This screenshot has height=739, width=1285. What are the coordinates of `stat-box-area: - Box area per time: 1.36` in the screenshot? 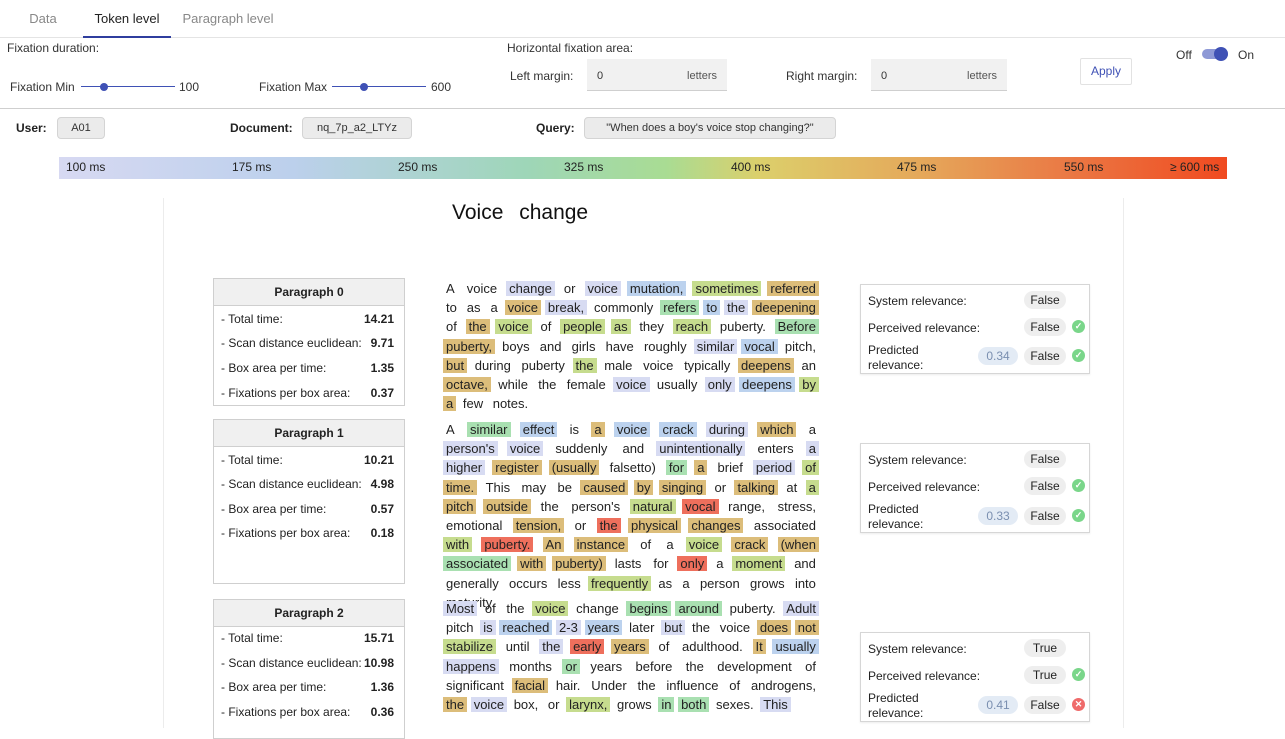 It's located at (307, 689).